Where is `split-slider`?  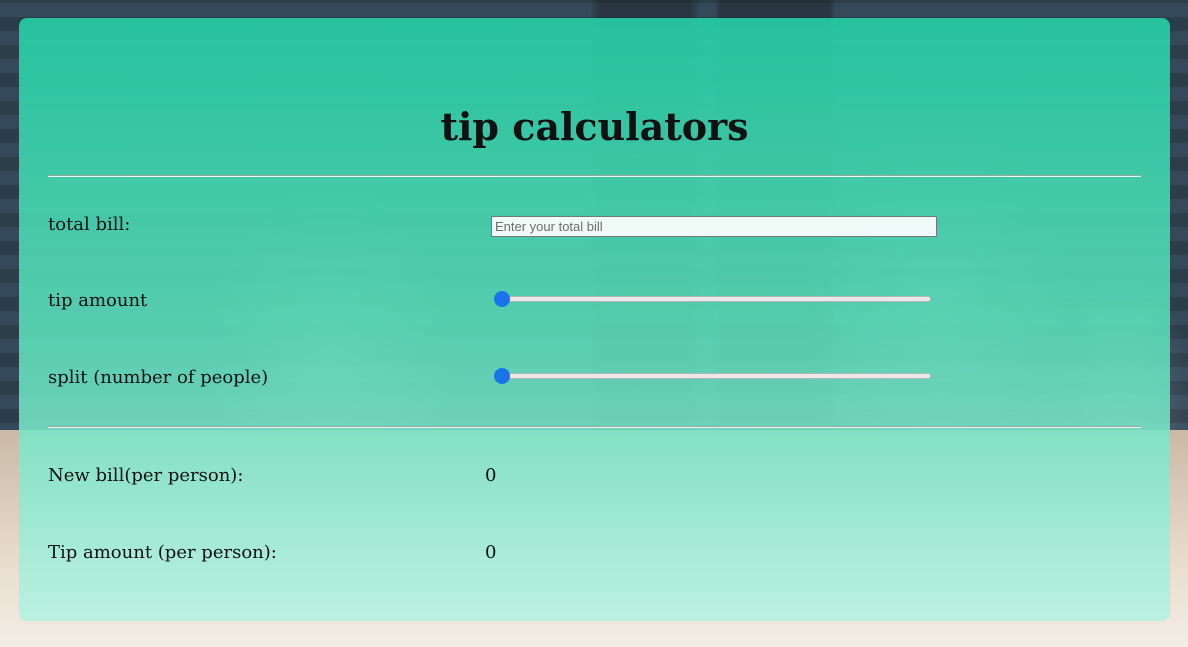
split-slider is located at coordinates (712, 376).